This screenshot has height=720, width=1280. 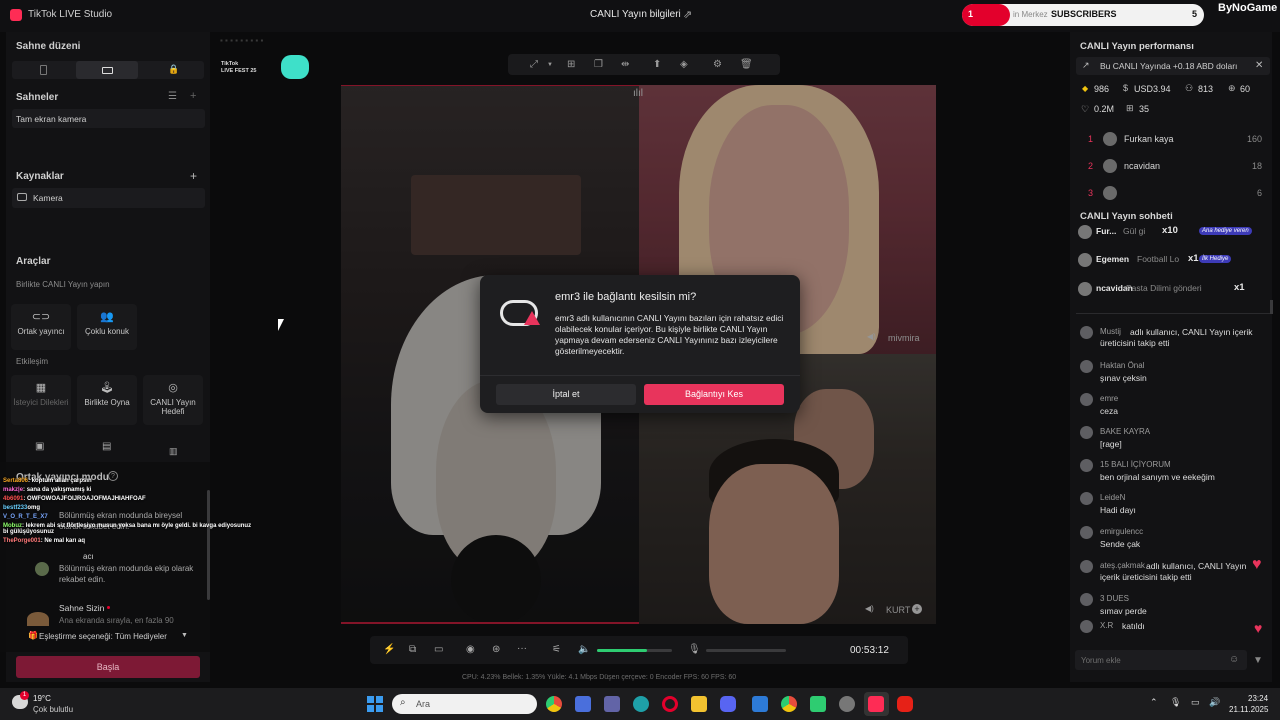 What do you see at coordinates (242, 40) in the screenshot?
I see `faded-overlay-text: ▪ ▪ ▪ ▪ ▪ ▪ ▪ ▪ ▪` at bounding box center [242, 40].